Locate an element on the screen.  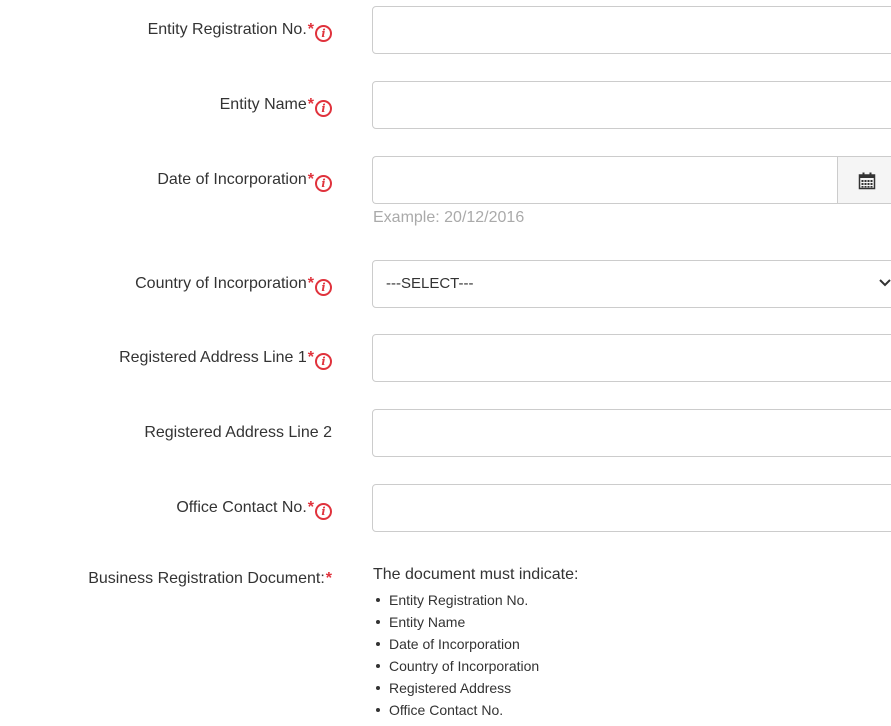
reg-address-1-label: Registered Address Line 1 * i is located at coordinates (225, 358).